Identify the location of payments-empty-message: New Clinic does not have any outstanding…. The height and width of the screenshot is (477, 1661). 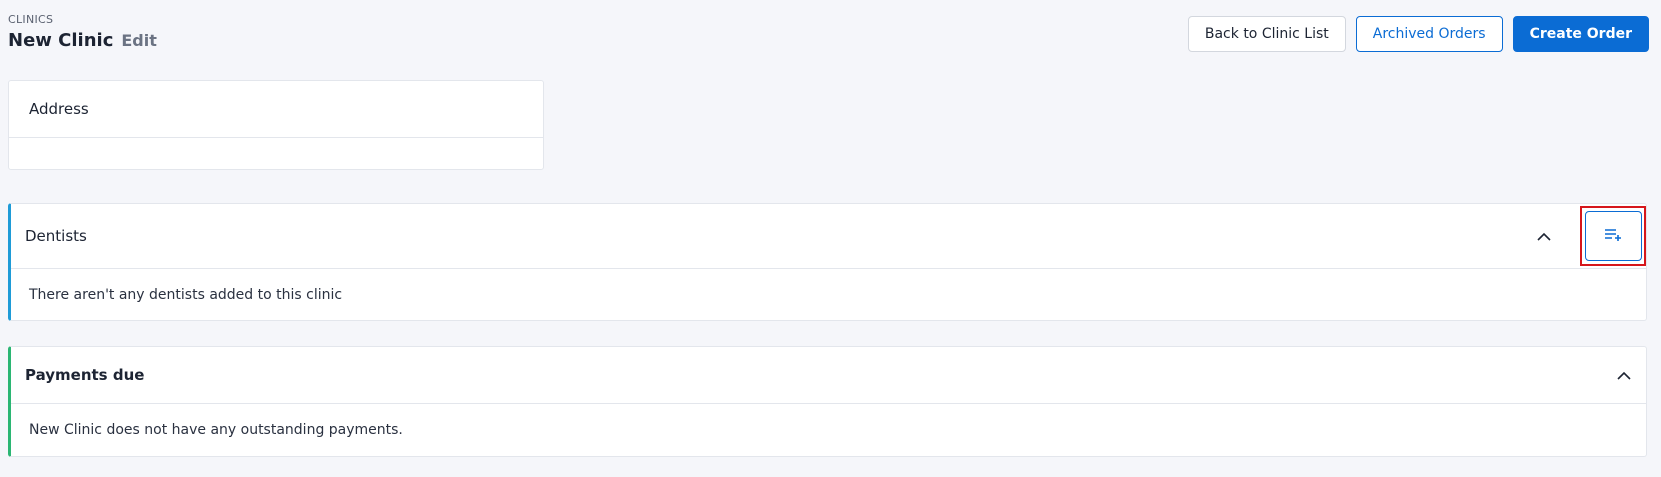
(216, 430).